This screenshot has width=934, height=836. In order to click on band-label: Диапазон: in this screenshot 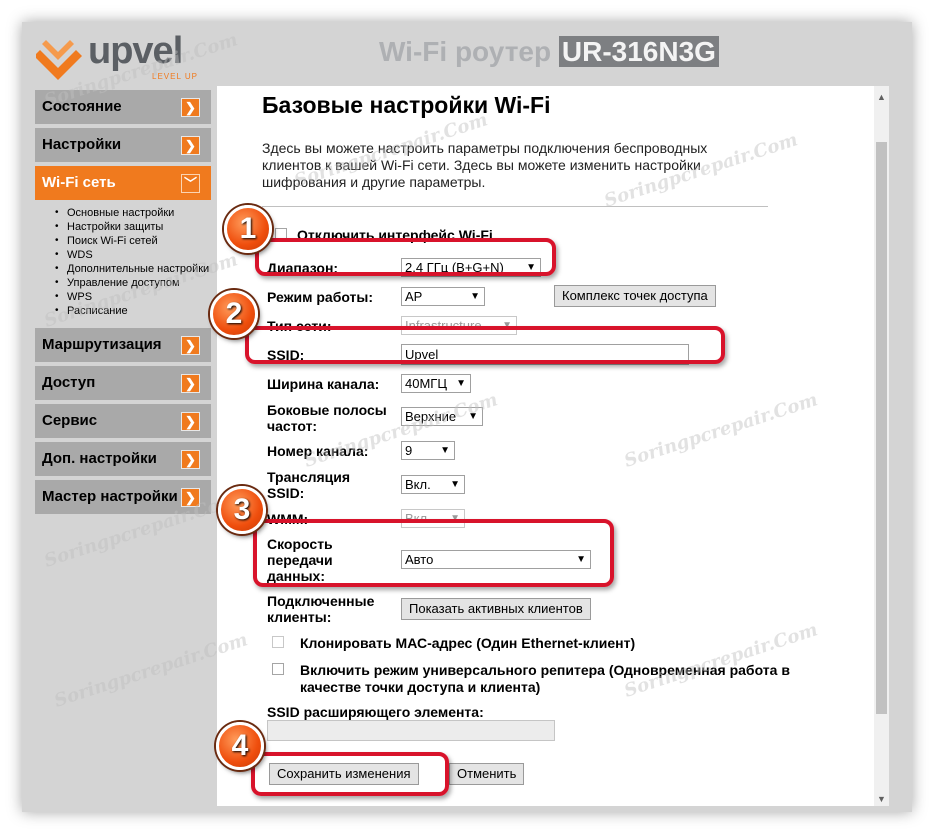, I will do `click(303, 268)`.